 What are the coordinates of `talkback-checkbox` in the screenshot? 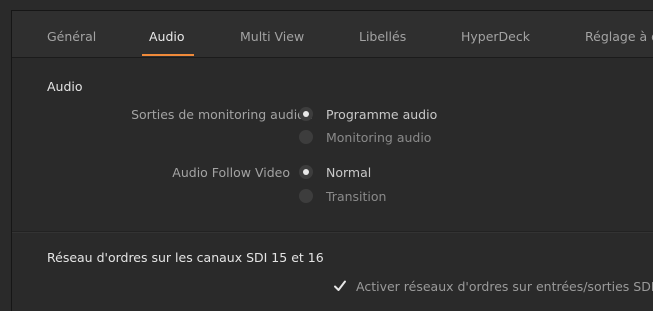 It's located at (340, 286).